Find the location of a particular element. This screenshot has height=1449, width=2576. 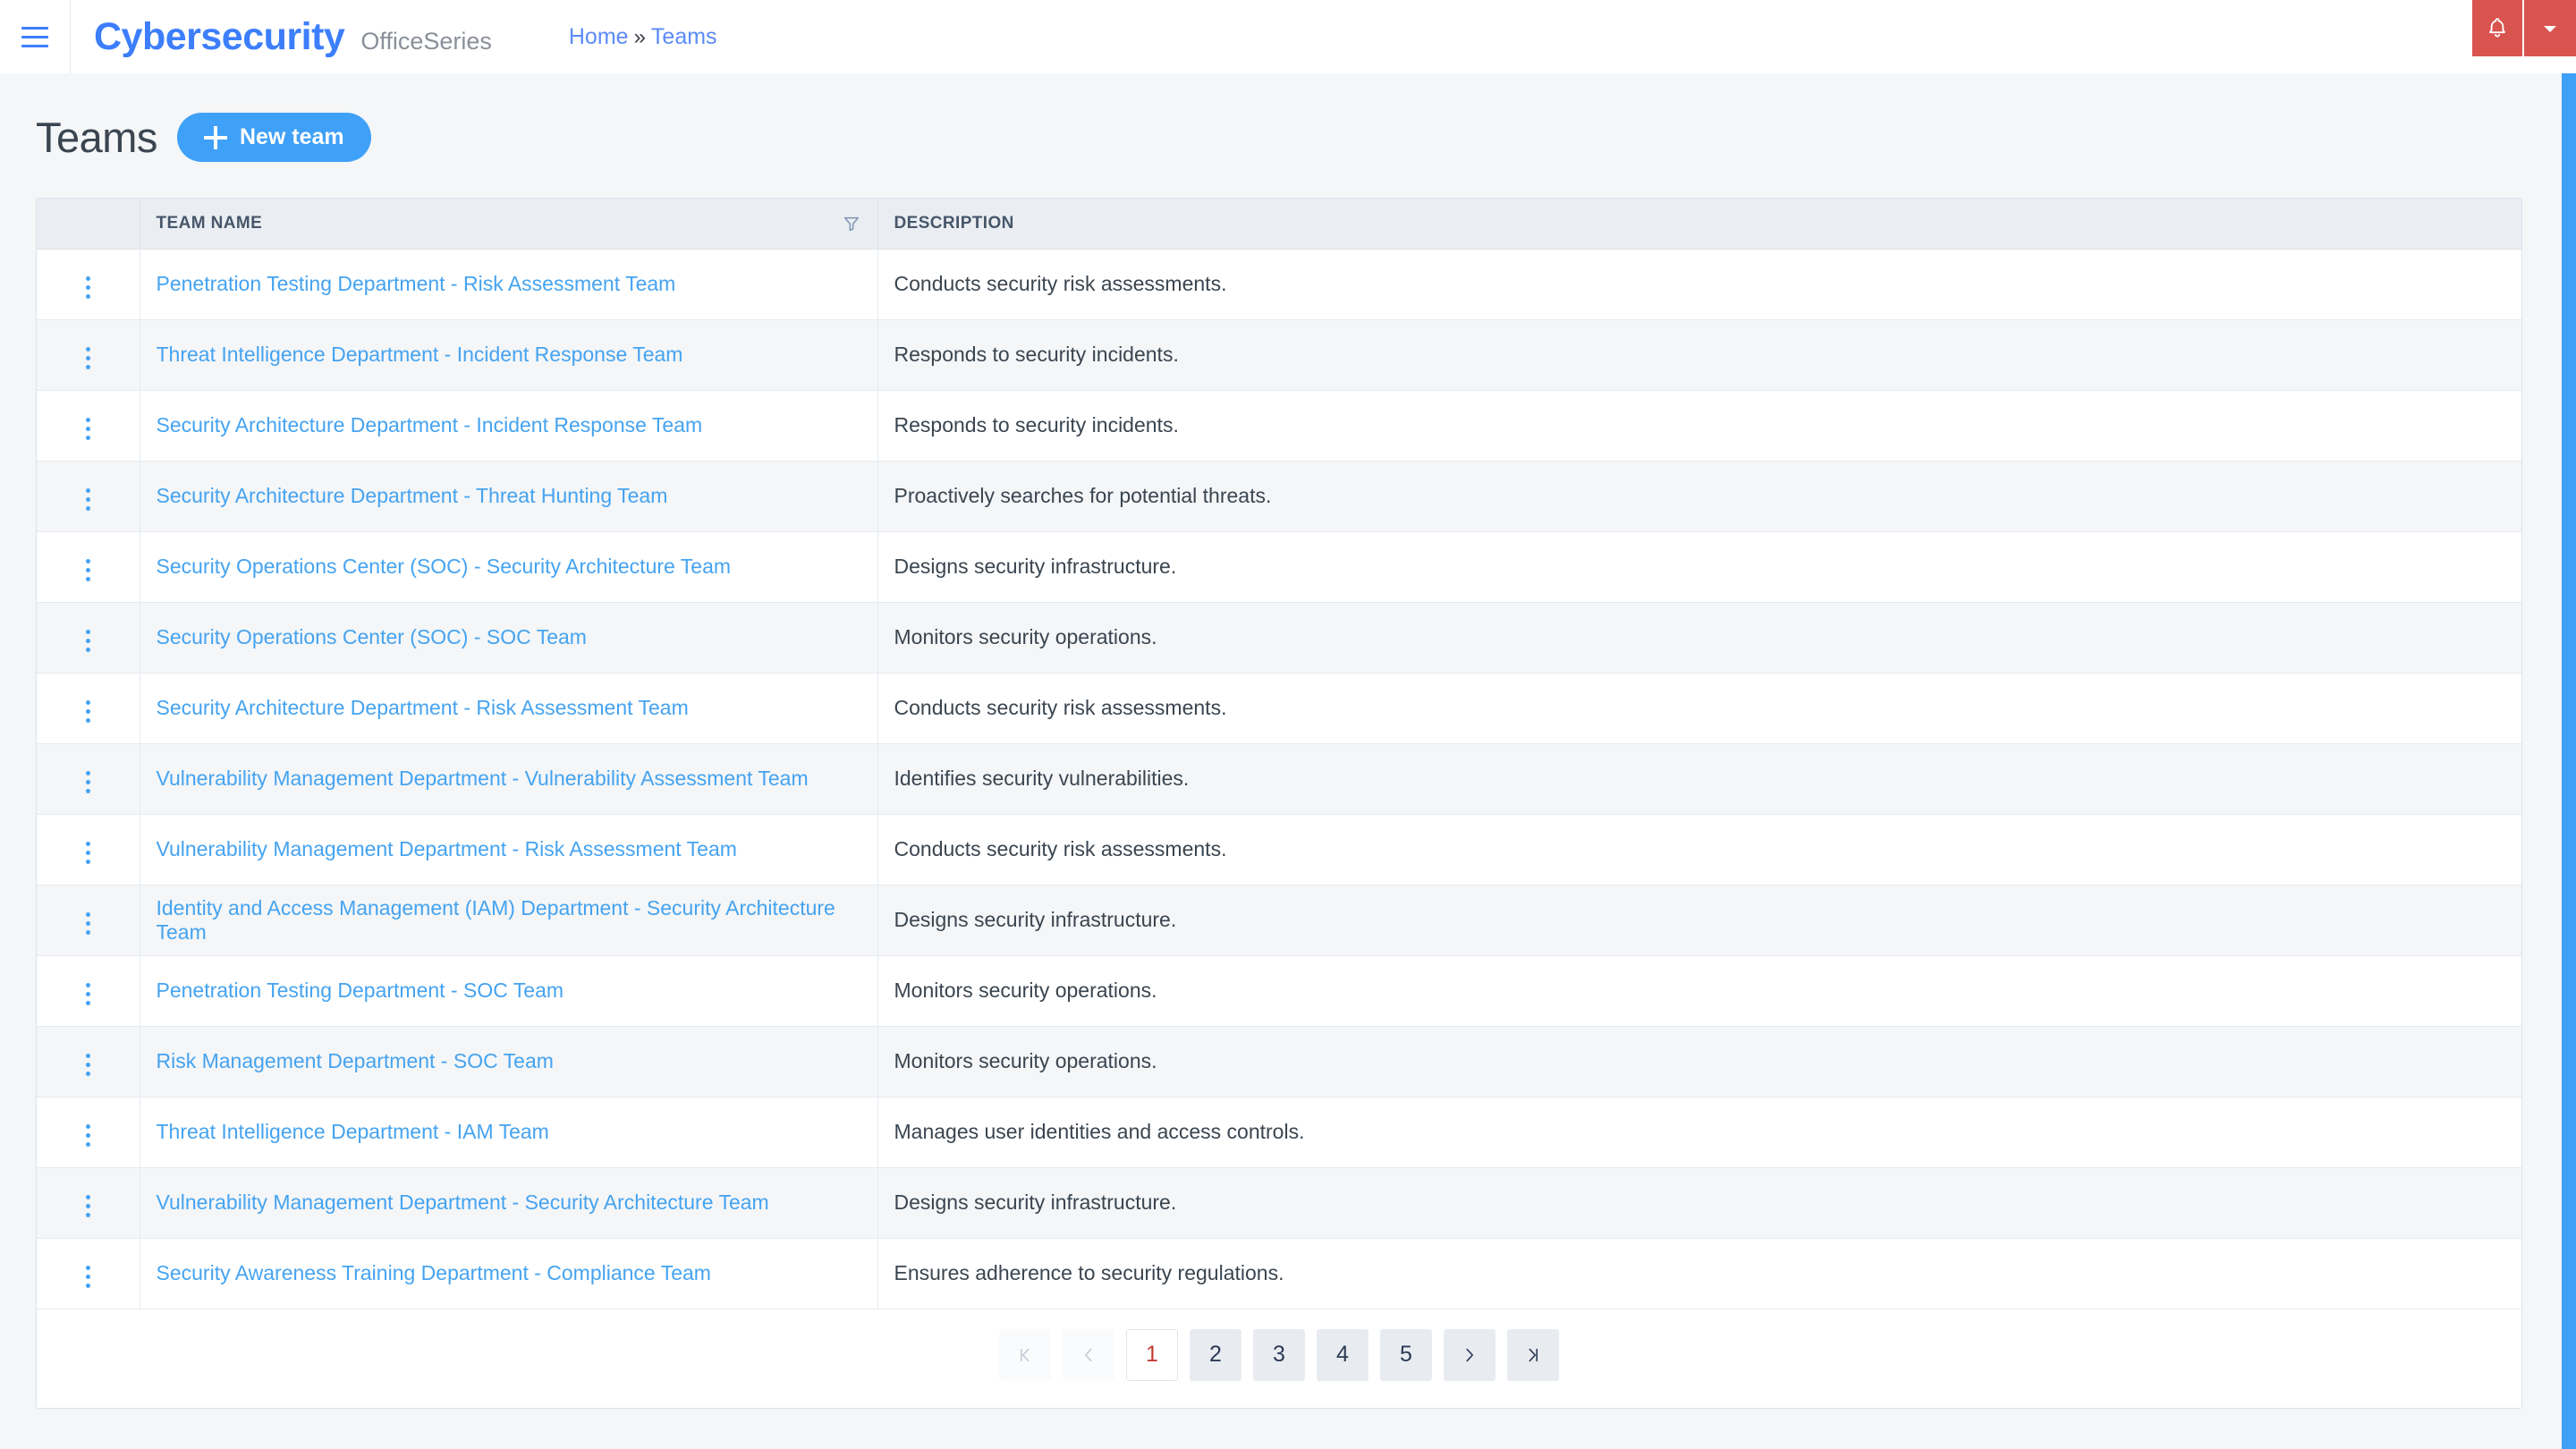

brand: Cybersecurity OfficeSeries is located at coordinates (281, 37).